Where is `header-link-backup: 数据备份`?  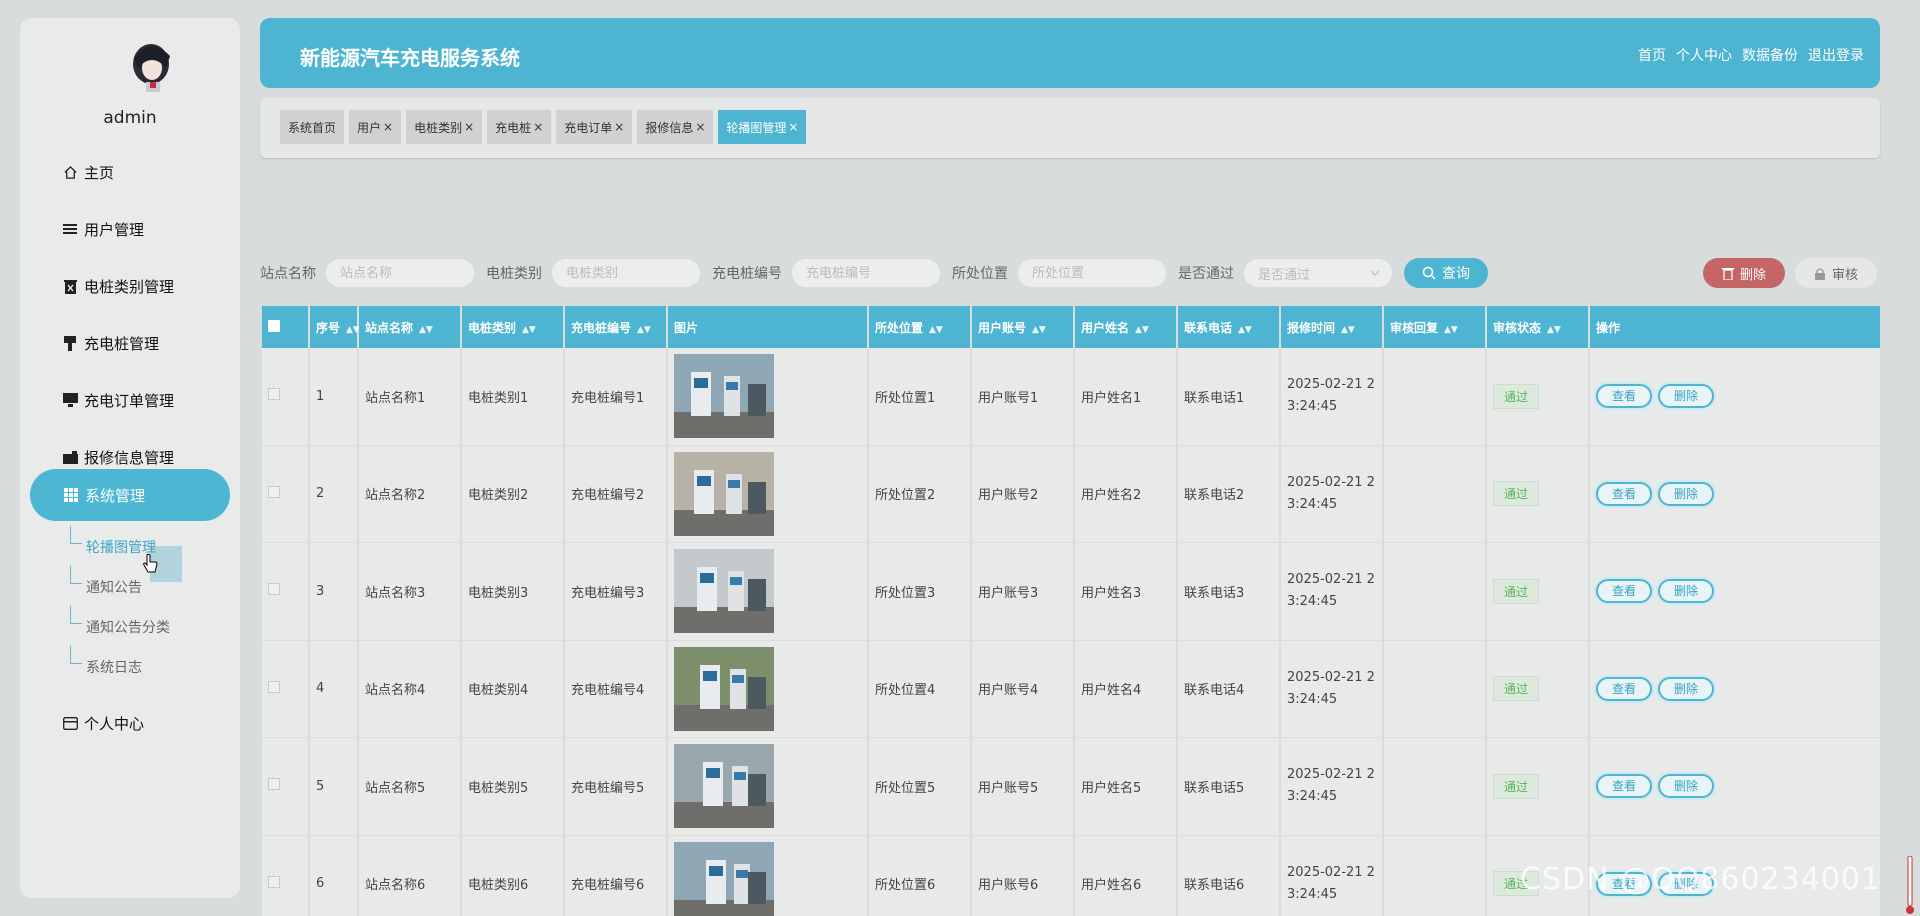 header-link-backup: 数据备份 is located at coordinates (1770, 55).